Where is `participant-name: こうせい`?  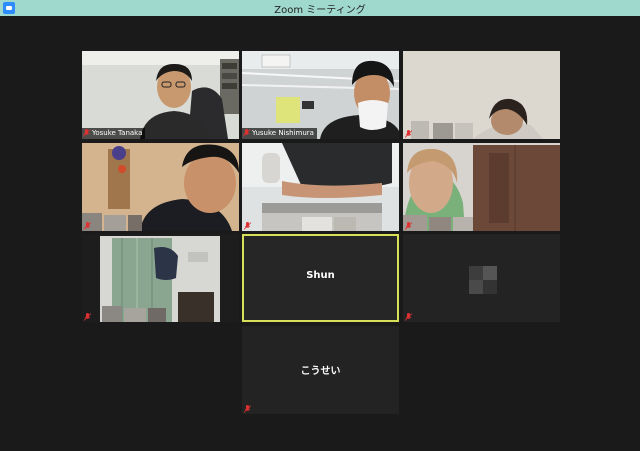
participant-name: こうせい is located at coordinates (320, 371).